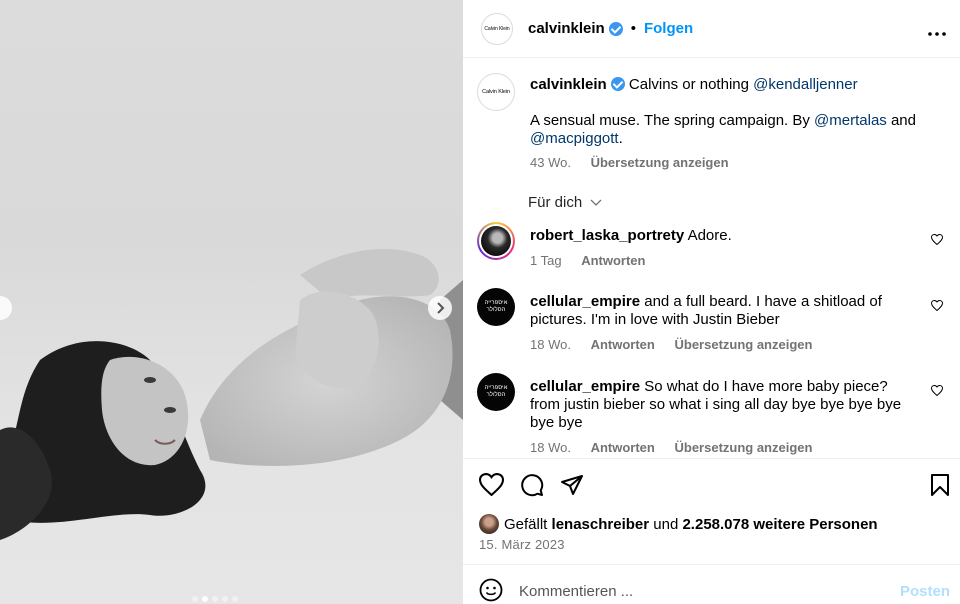  I want to click on likes-prefix: Gefällt, so click(526, 524).